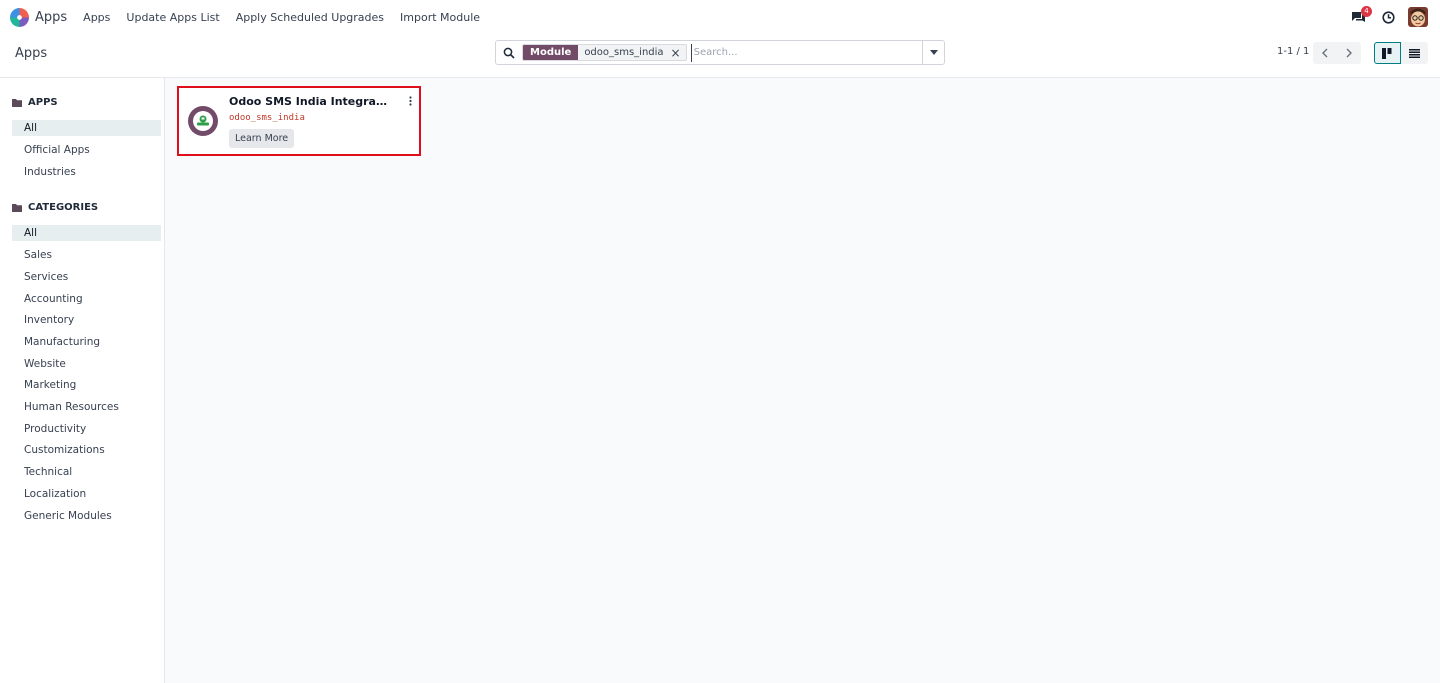 This screenshot has height=683, width=1440. Describe the element at coordinates (86, 128) in the screenshot. I see `apps-filter-all: All` at that location.